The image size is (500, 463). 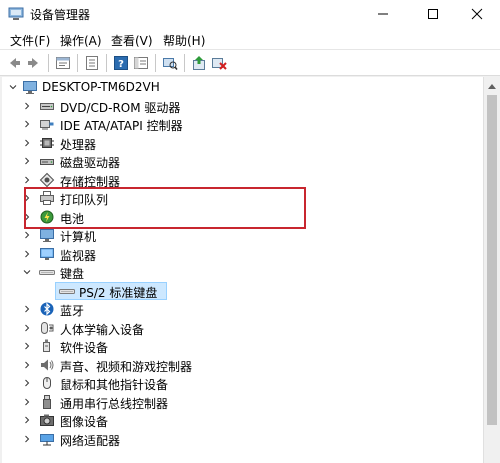 What do you see at coordinates (242, 124) in the screenshot?
I see `tree-item: IDE ATA/ATAPI 控制器` at bounding box center [242, 124].